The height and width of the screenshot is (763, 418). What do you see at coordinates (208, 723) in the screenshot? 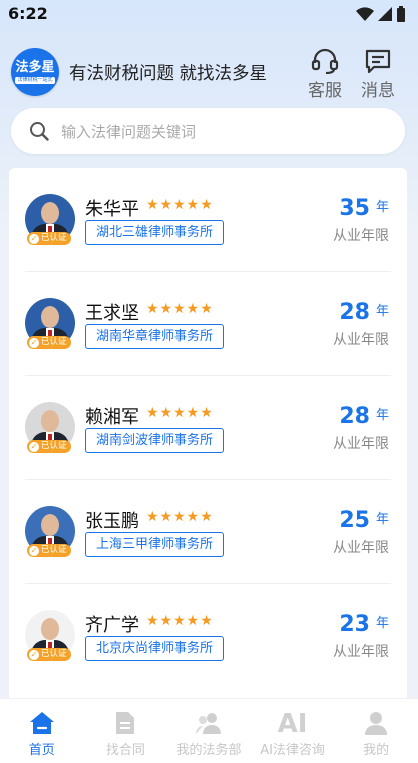
I see `team-icon` at bounding box center [208, 723].